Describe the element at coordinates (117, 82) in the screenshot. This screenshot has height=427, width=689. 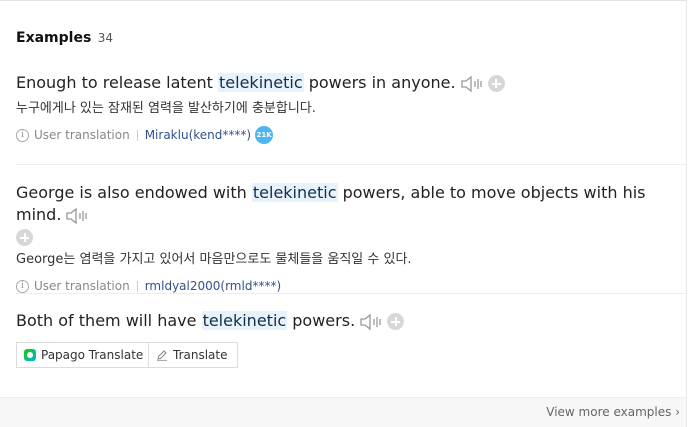
I see `sentence-text: Enough to release latent` at that location.